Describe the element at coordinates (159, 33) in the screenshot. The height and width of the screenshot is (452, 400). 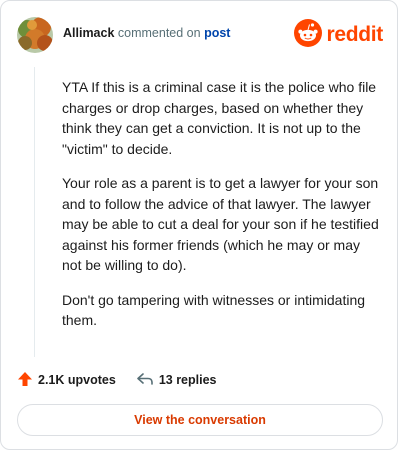
I see `byline-action-text: commented on` at that location.